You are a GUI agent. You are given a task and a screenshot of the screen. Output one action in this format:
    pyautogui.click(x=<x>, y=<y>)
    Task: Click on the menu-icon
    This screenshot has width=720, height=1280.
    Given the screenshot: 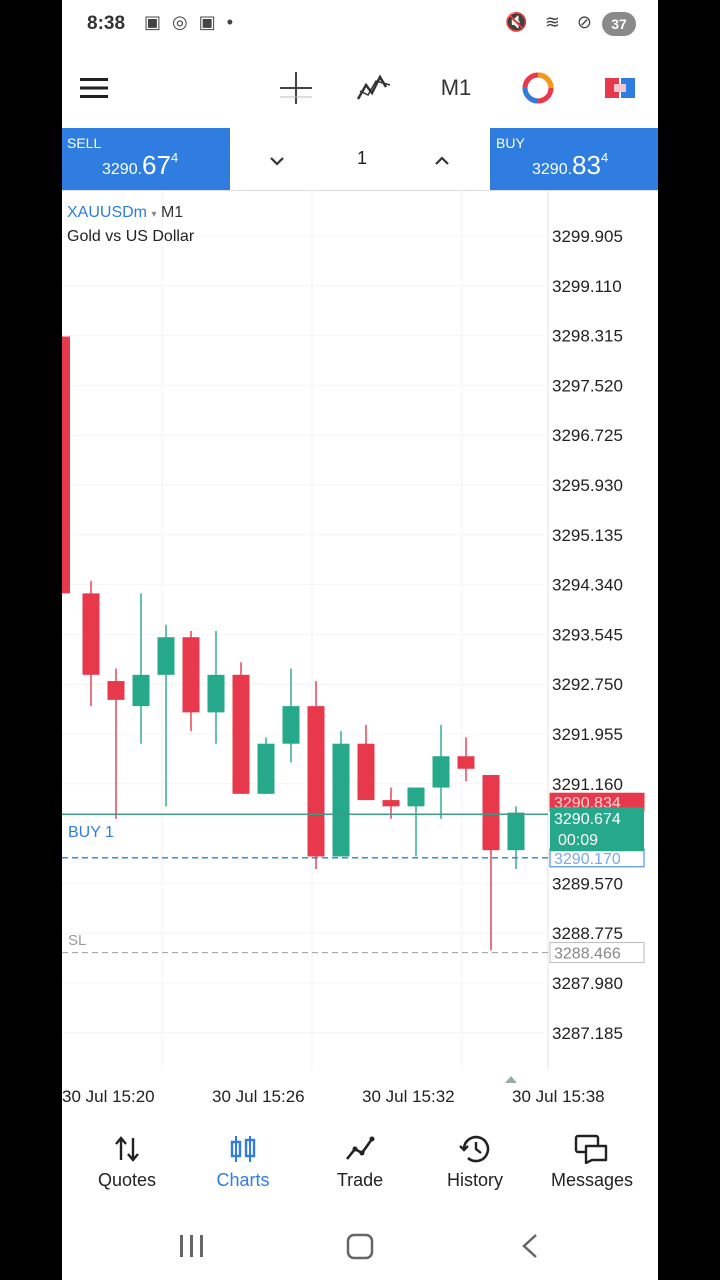 What is the action you would take?
    pyautogui.click(x=94, y=88)
    